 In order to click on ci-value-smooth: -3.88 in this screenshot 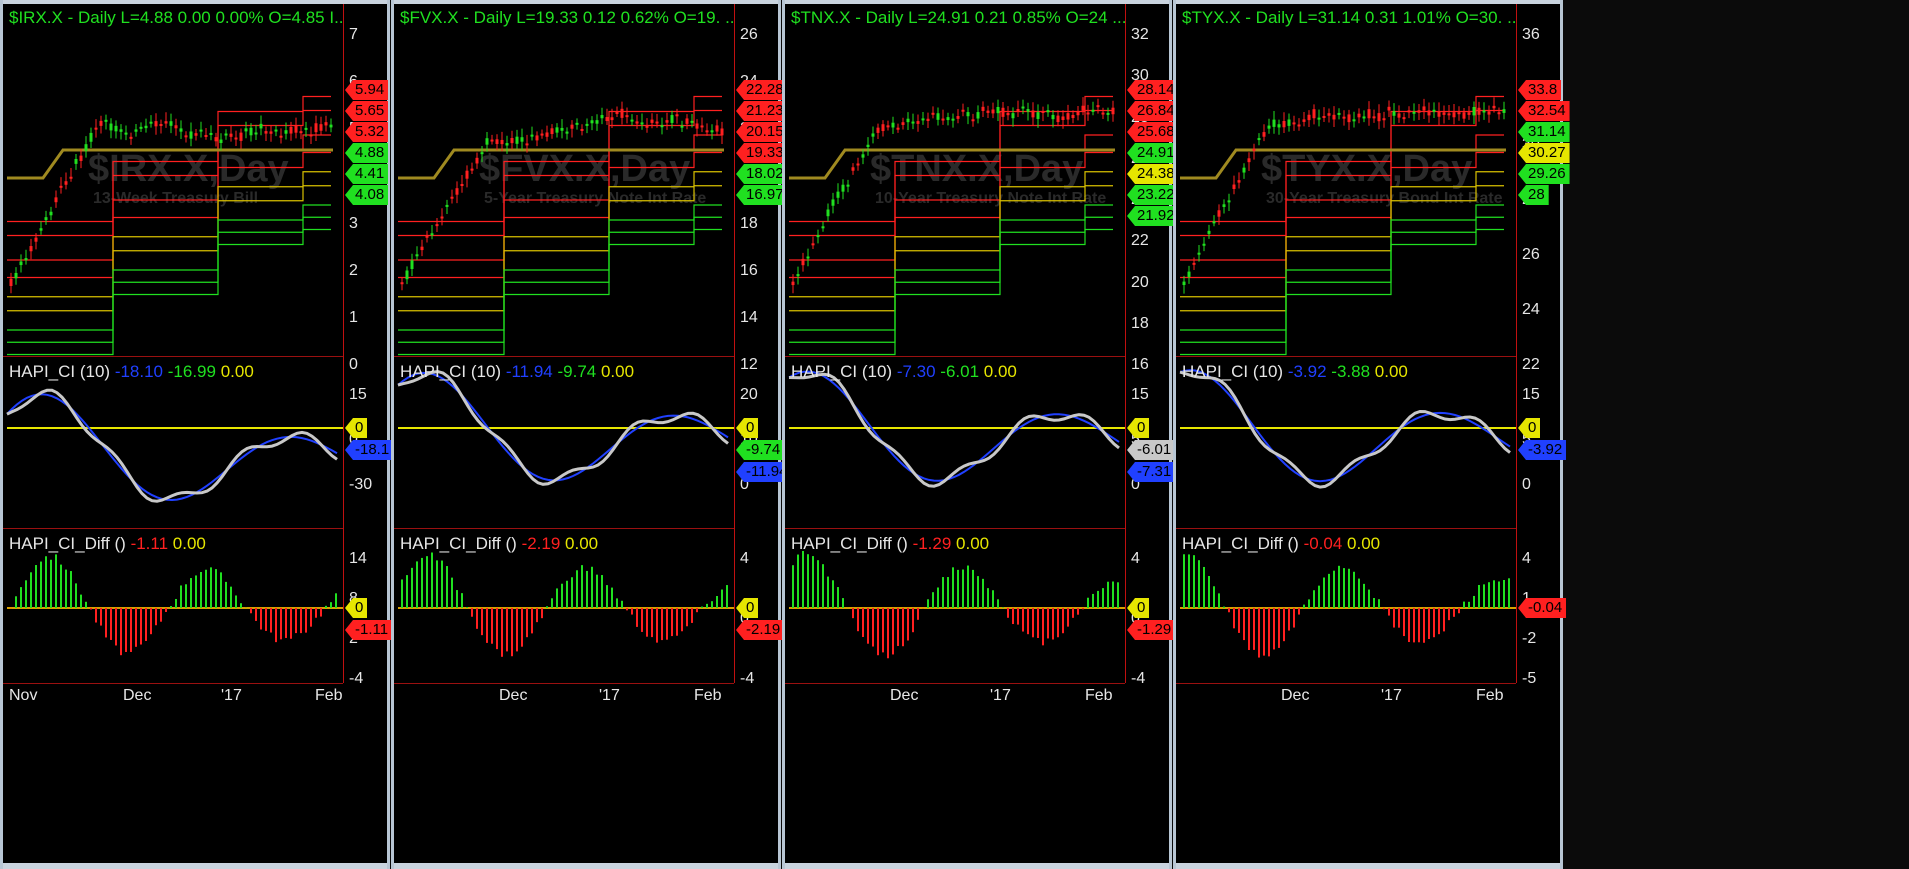, I will do `click(1353, 371)`.